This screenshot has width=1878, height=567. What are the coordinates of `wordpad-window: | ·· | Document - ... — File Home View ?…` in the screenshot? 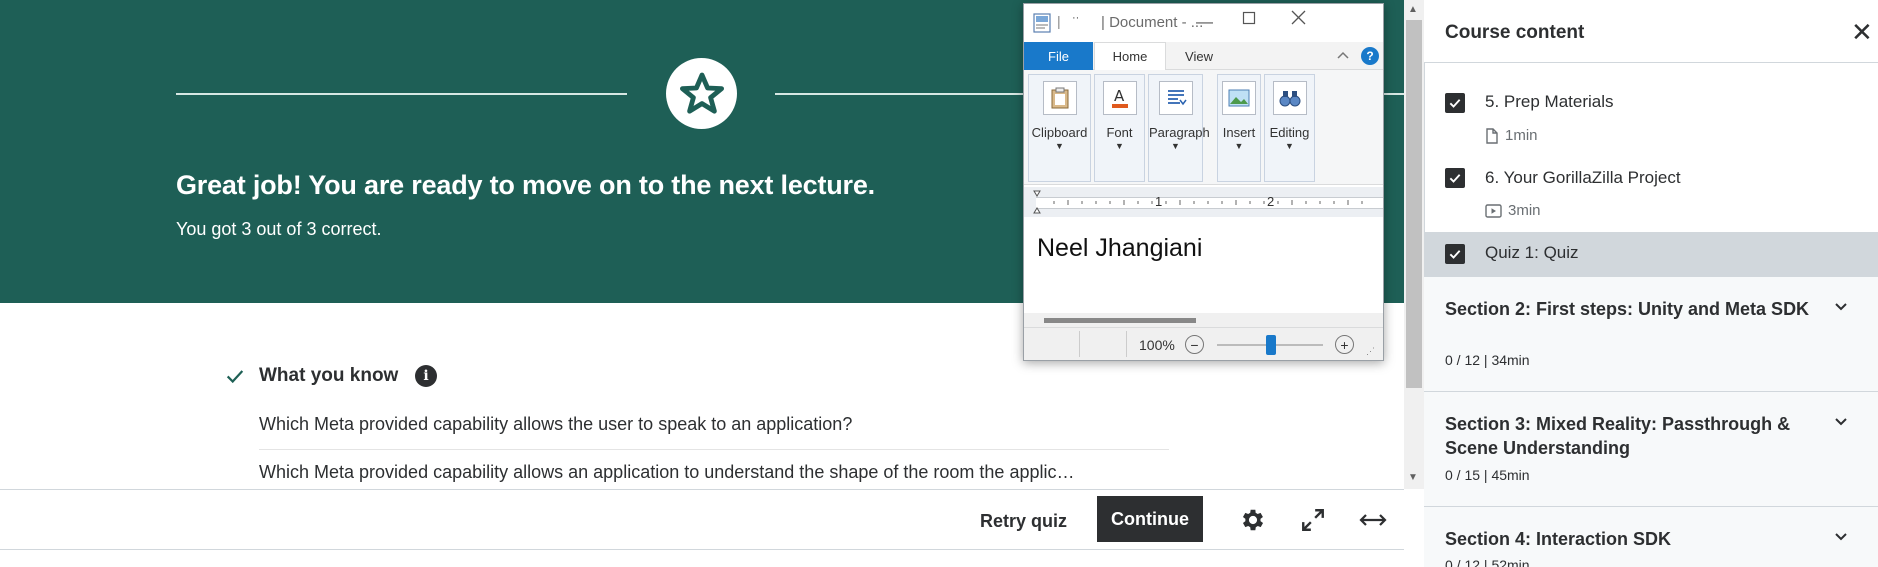 It's located at (1203, 182).